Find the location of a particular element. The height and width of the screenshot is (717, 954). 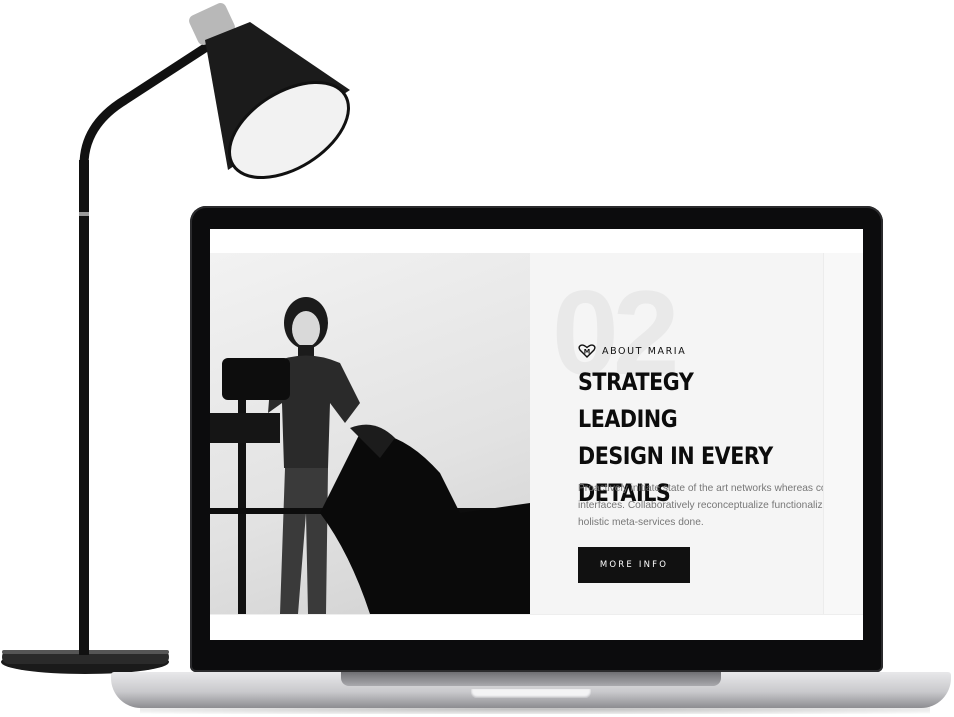

laptop-base is located at coordinates (531, 690).